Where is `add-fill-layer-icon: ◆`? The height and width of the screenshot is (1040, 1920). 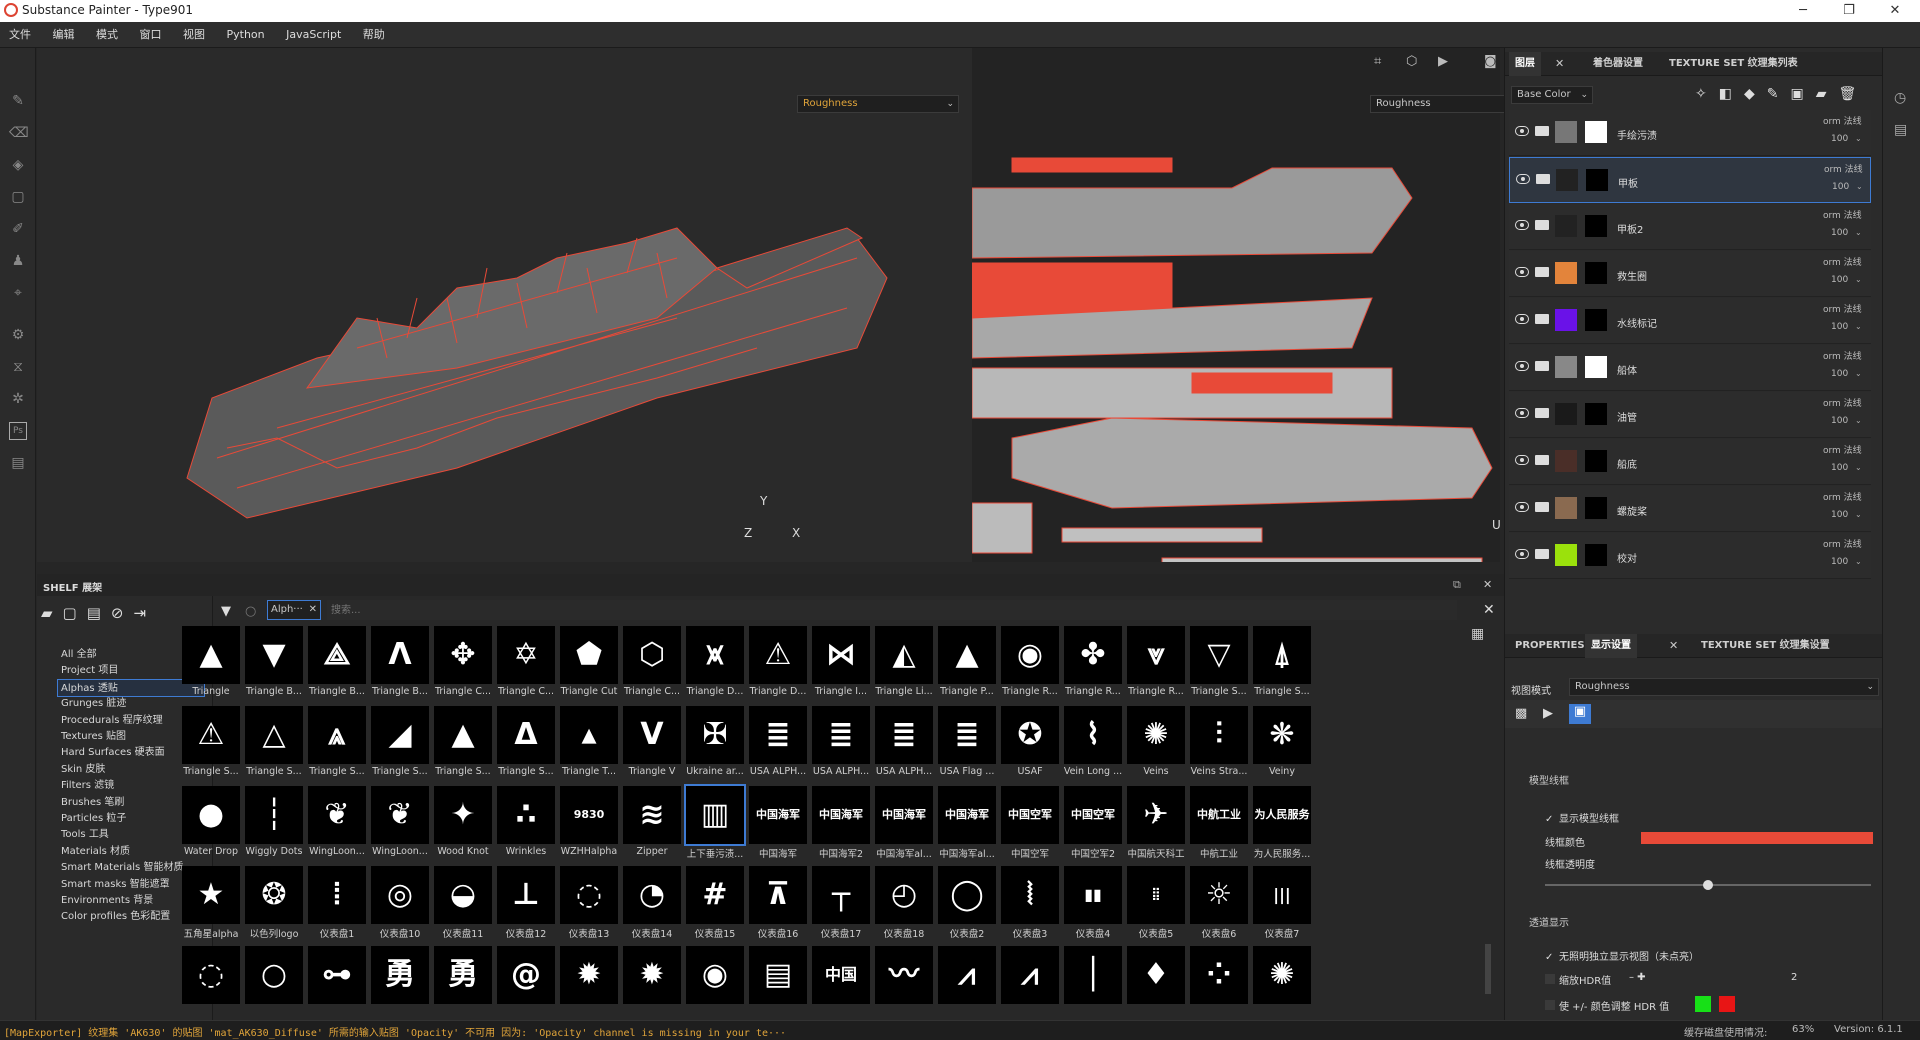 add-fill-layer-icon: ◆ is located at coordinates (1755, 94).